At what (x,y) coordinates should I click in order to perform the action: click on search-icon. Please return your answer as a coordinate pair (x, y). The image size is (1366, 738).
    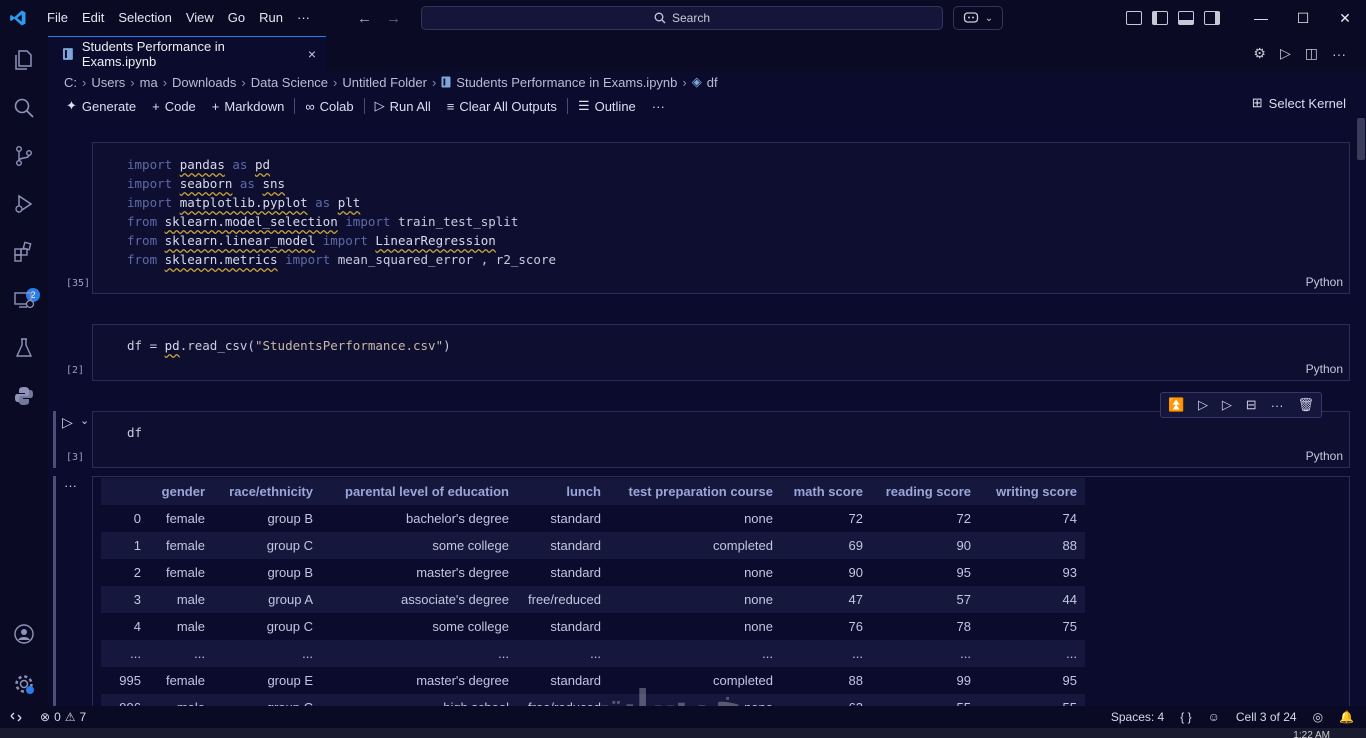
    Looking at the image, I should click on (660, 18).